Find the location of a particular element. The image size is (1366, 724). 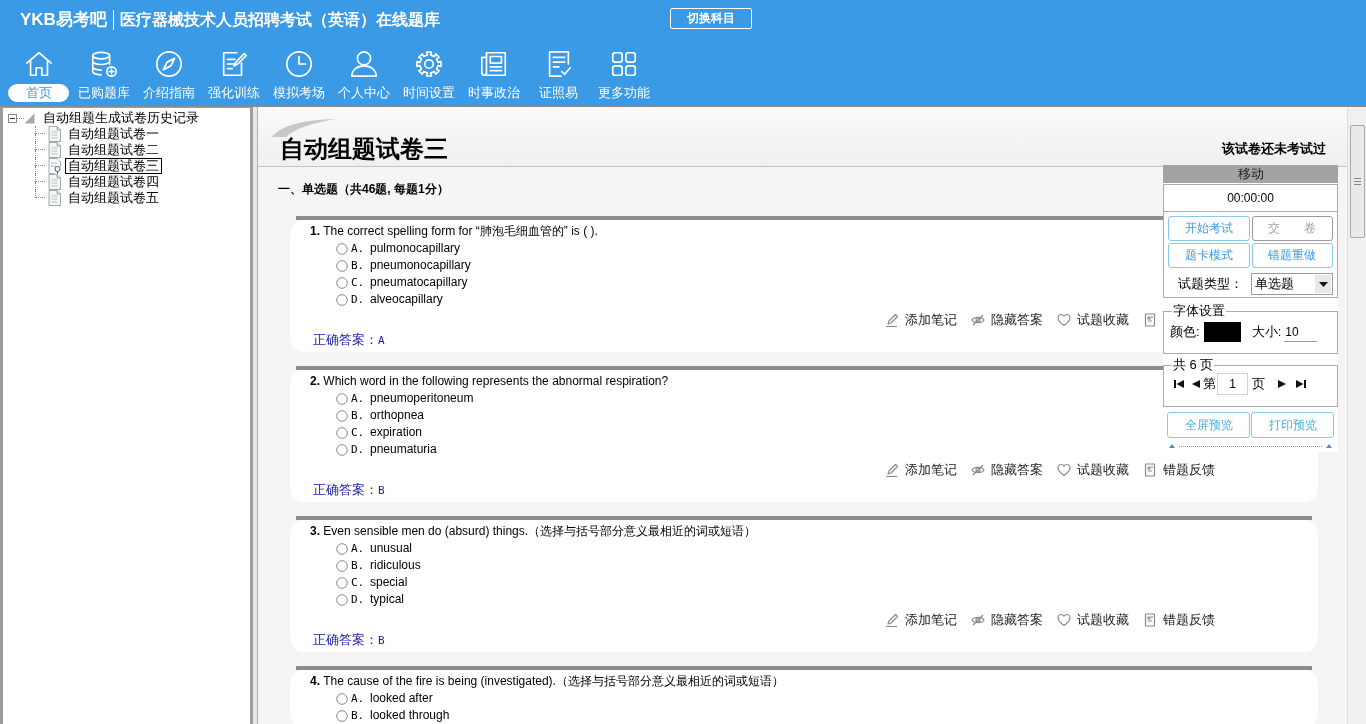

page-number-field: 1 is located at coordinates (1232, 384).